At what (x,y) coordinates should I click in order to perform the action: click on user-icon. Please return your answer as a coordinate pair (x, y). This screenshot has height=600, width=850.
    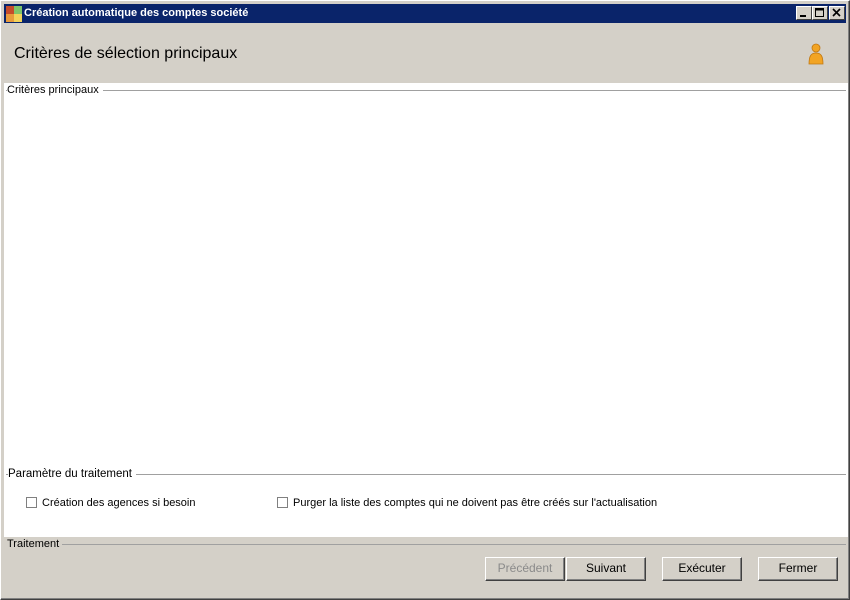
    Looking at the image, I should click on (816, 54).